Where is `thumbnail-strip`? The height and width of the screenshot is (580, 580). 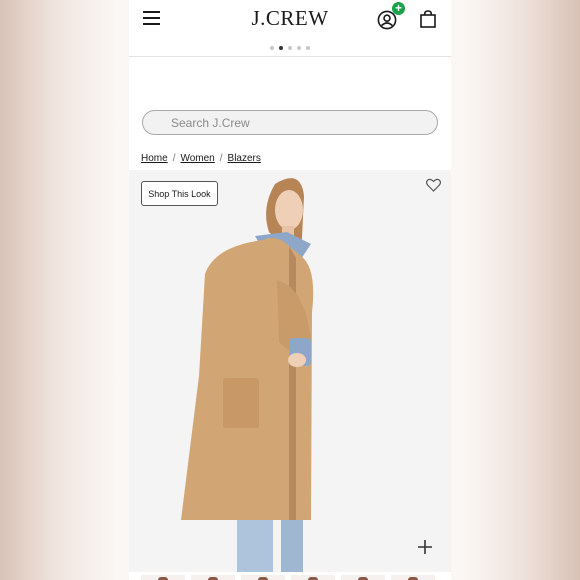 thumbnail-strip is located at coordinates (296, 577).